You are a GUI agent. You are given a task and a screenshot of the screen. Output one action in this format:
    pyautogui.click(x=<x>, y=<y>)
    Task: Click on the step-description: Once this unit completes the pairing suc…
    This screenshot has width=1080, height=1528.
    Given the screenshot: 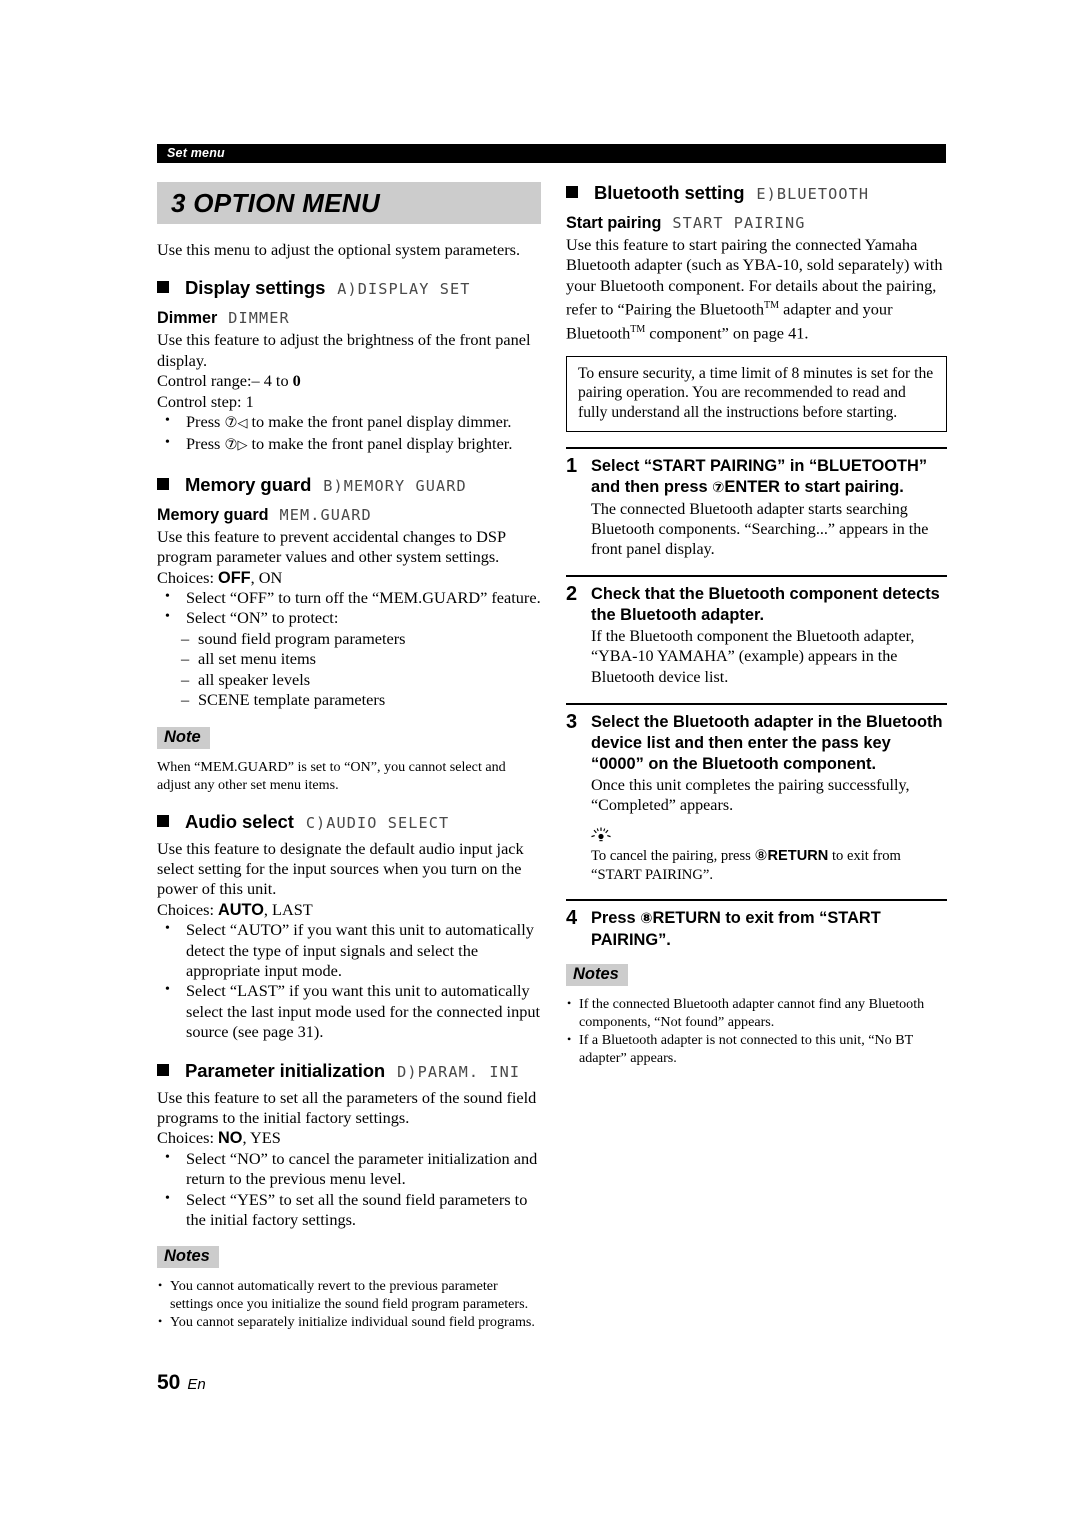 What is the action you would take?
    pyautogui.click(x=750, y=795)
    